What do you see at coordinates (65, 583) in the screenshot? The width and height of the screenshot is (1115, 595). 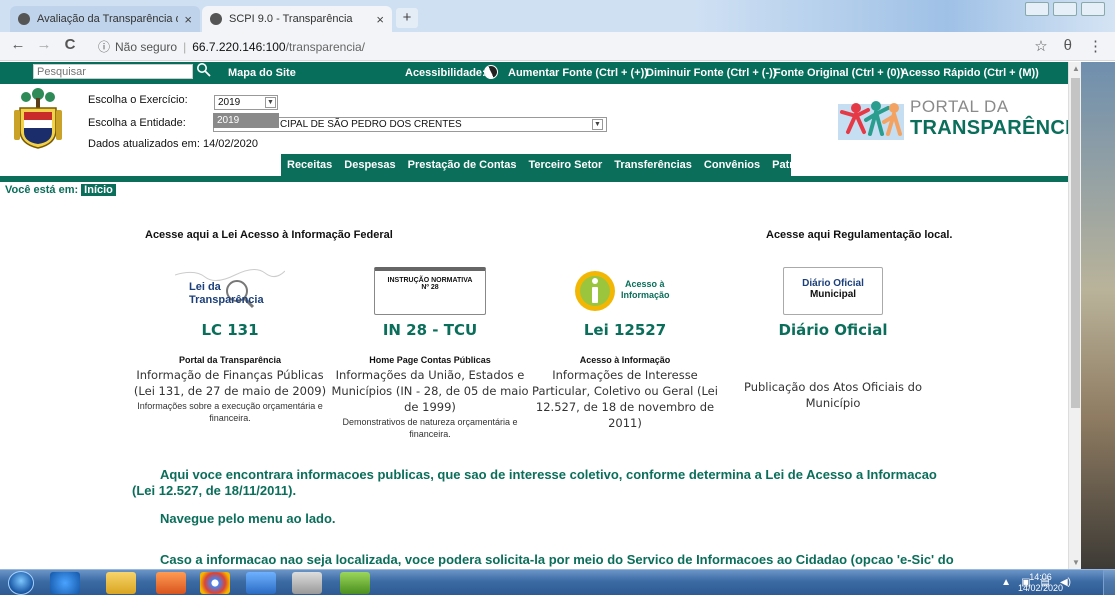 I see `ie-icon` at bounding box center [65, 583].